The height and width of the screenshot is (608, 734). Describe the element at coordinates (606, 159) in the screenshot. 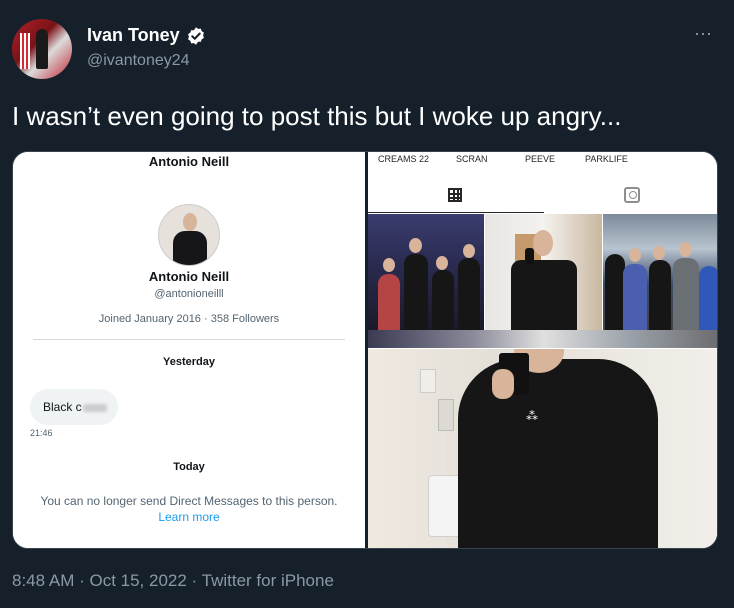

I see `highlight-label: PARKLIFE` at that location.